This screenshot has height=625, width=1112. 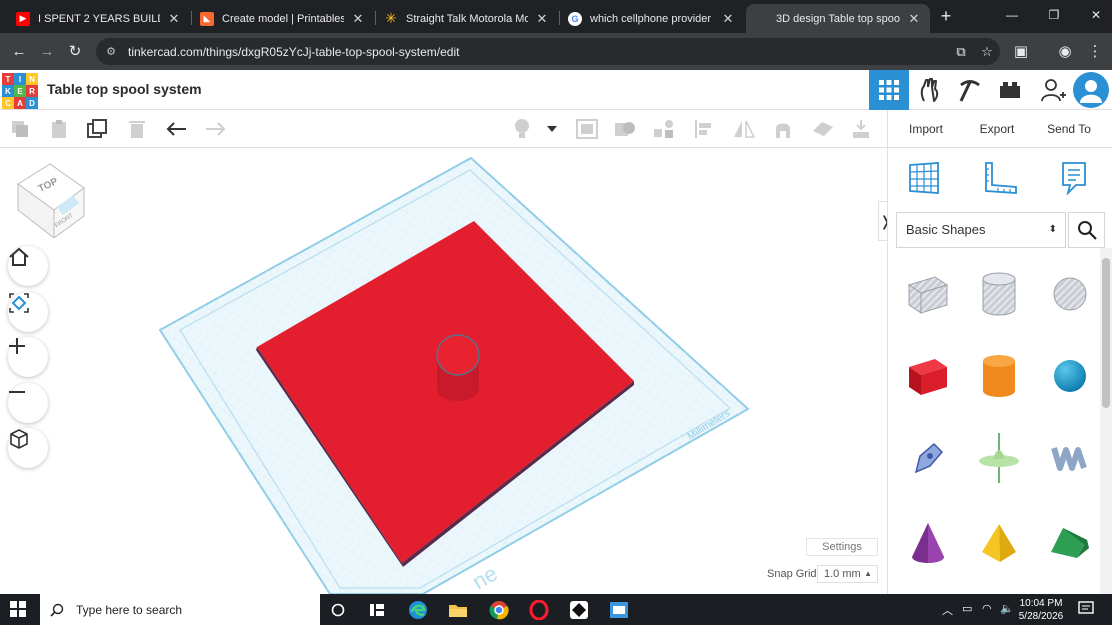 I want to click on opera-icon, so click(x=539, y=610).